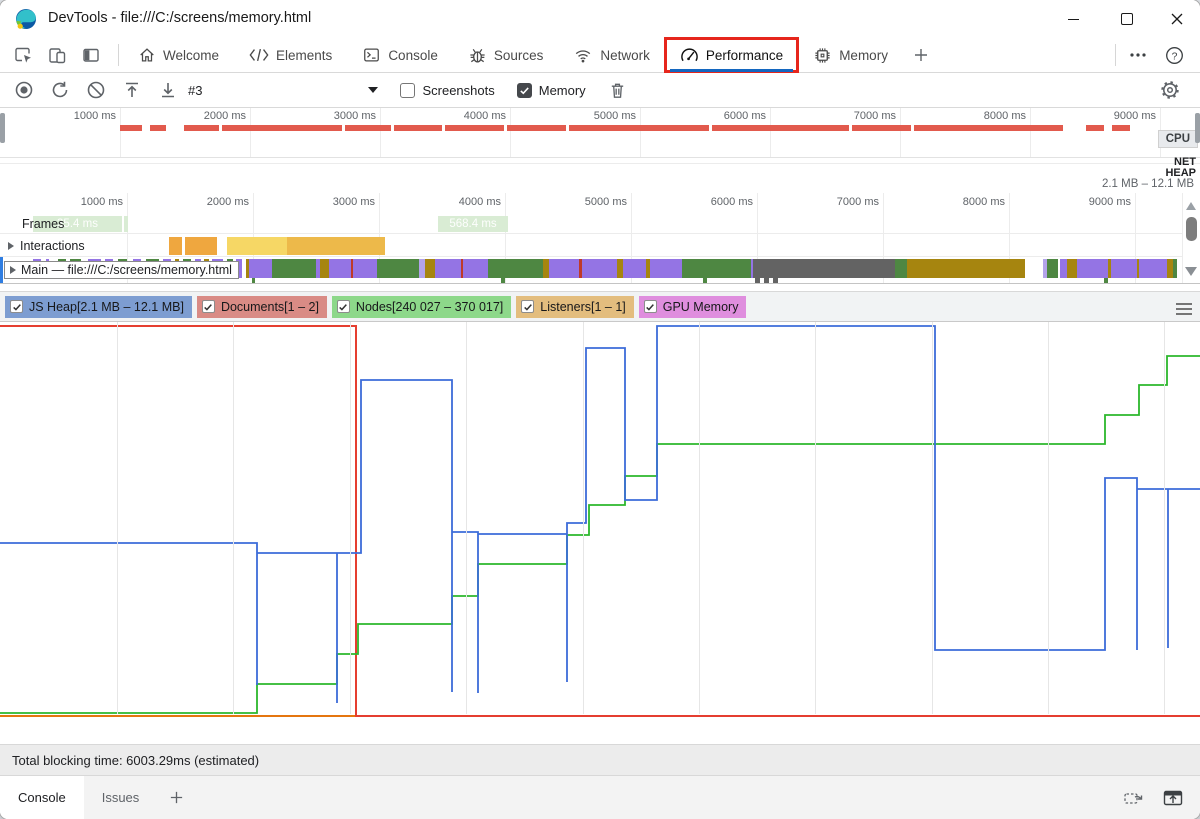 The image size is (1200, 819). I want to click on expand-panel-icon, so click(1173, 797).